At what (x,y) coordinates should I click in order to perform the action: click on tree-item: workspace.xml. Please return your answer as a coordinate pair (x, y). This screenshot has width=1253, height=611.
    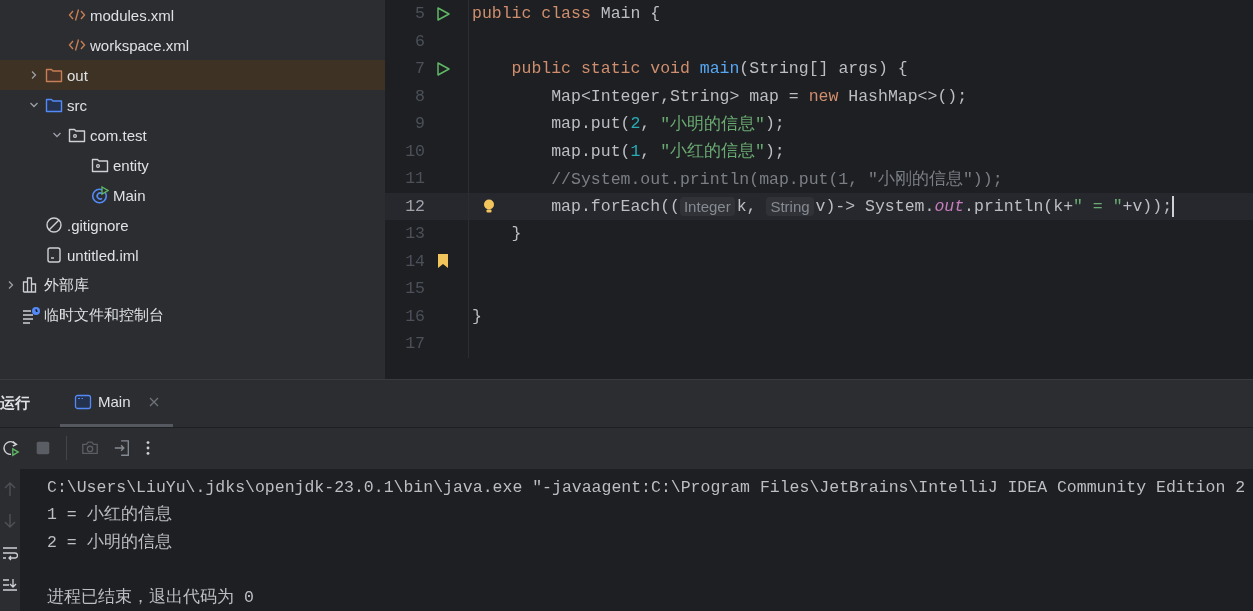
    Looking at the image, I should click on (192, 45).